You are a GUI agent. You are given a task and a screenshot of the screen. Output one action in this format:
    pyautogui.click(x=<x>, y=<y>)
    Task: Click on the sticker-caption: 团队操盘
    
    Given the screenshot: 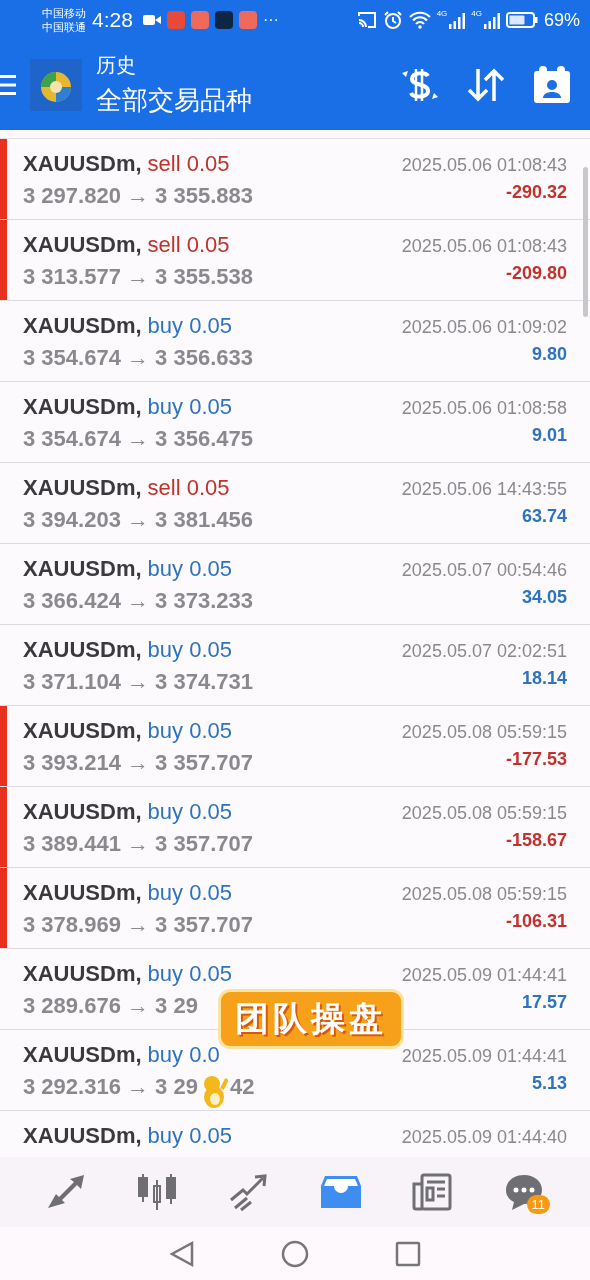 What is the action you would take?
    pyautogui.click(x=311, y=1019)
    